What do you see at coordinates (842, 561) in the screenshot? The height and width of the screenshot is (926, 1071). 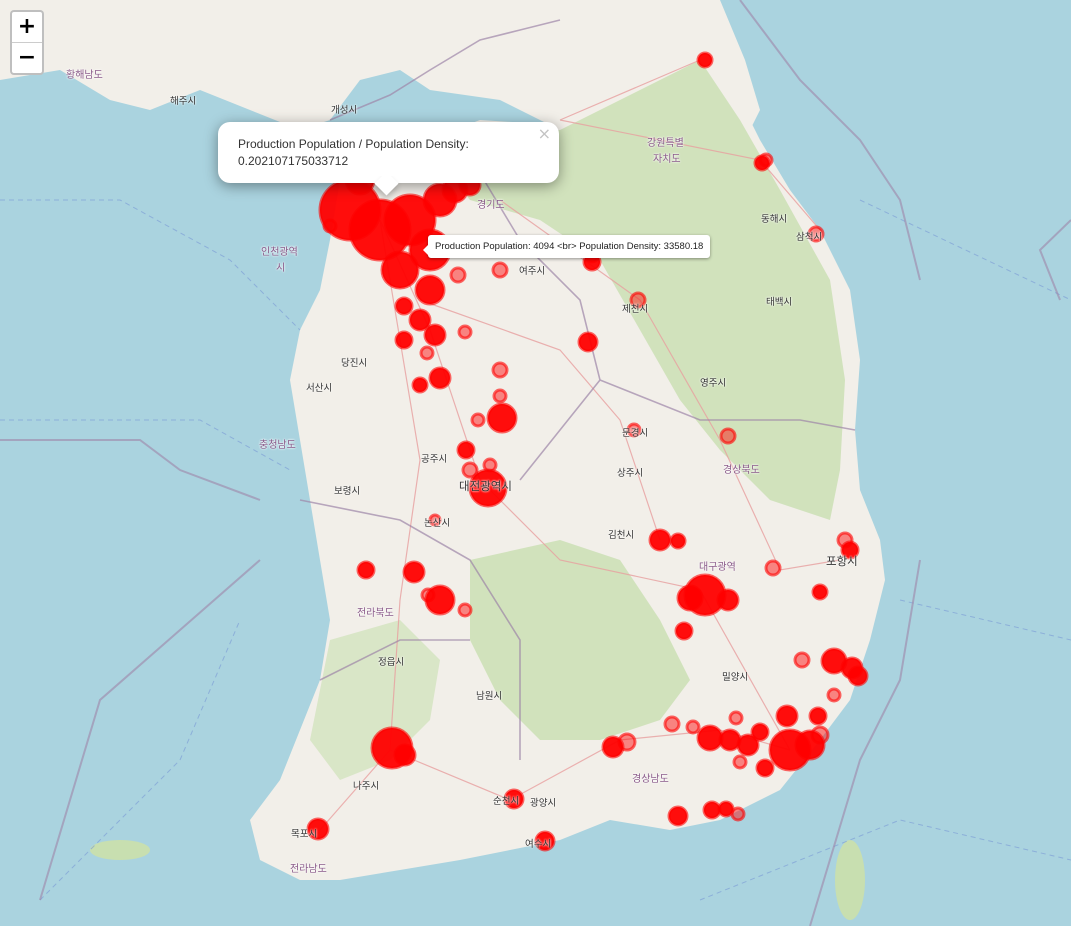 I see `place-label-pohang: 포항시` at bounding box center [842, 561].